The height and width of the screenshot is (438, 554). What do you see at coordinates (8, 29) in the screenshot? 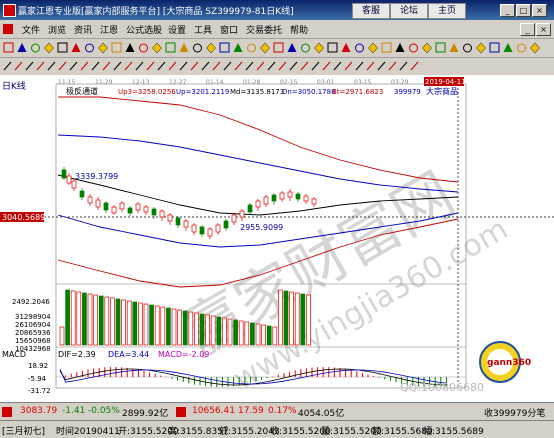
I see `menu-logo-icon` at bounding box center [8, 29].